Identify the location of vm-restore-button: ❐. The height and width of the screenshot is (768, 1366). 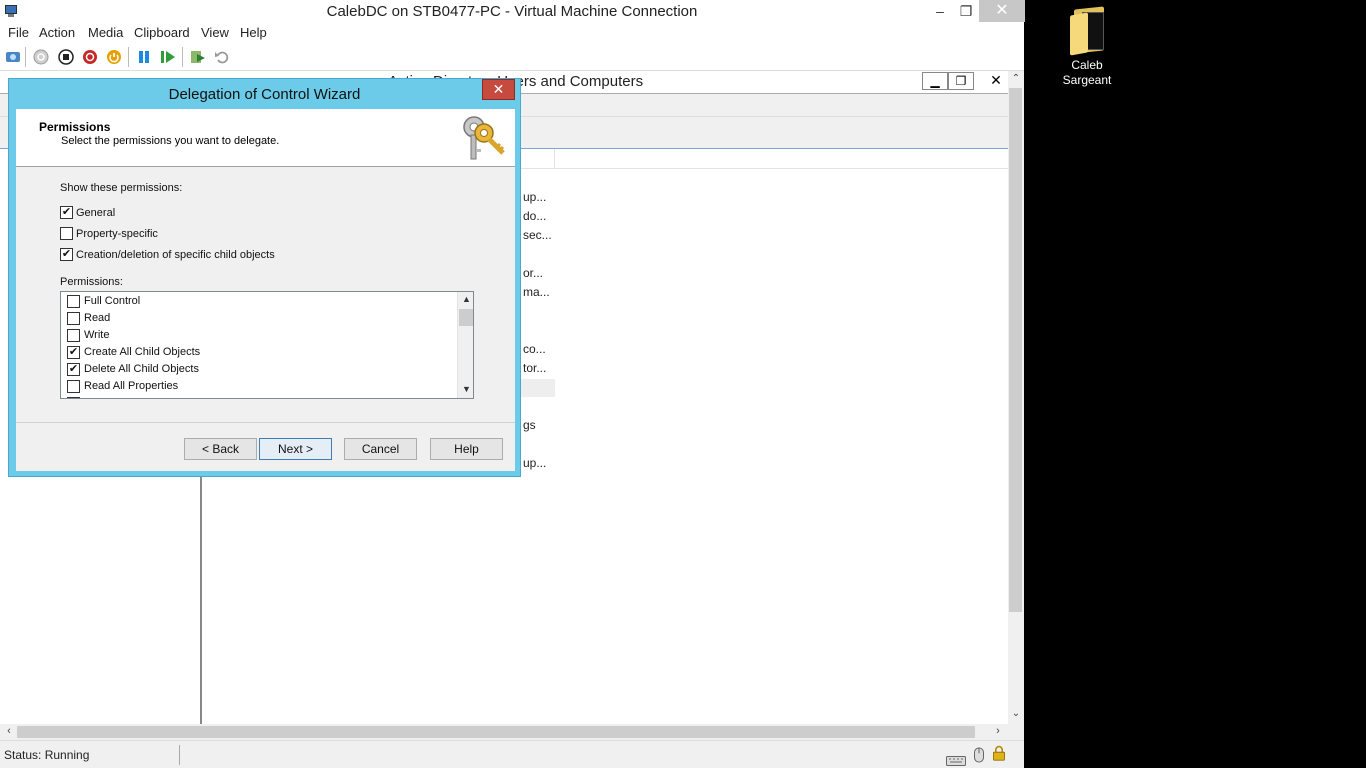
(966, 11).